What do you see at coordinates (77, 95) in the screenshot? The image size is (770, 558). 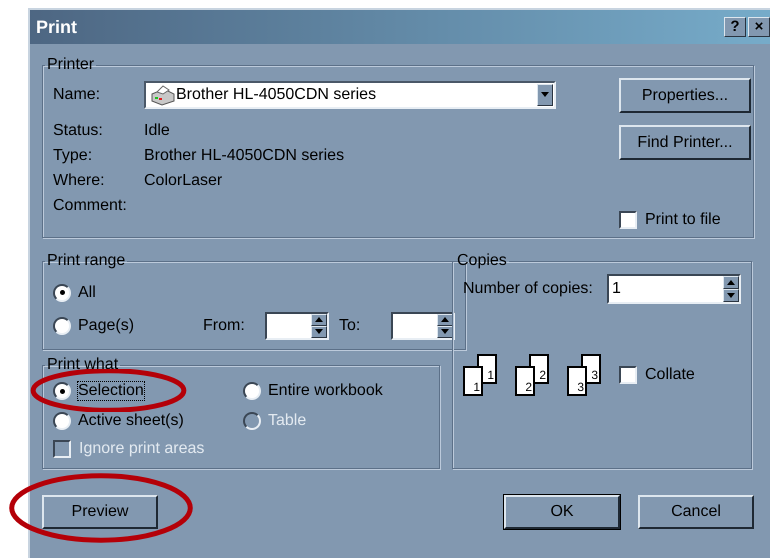 I see `field-label: Name:` at bounding box center [77, 95].